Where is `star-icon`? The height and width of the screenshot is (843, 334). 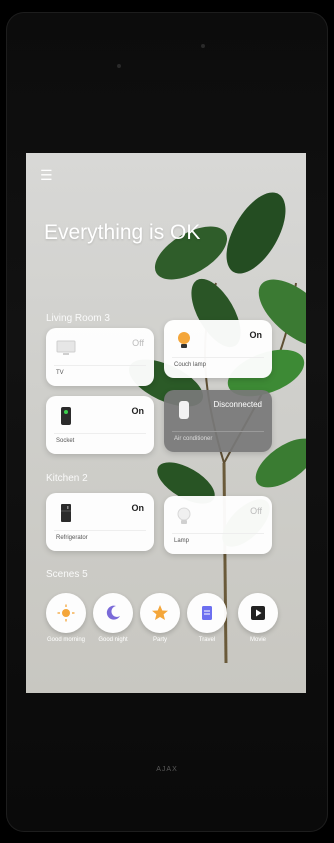 star-icon is located at coordinates (160, 612).